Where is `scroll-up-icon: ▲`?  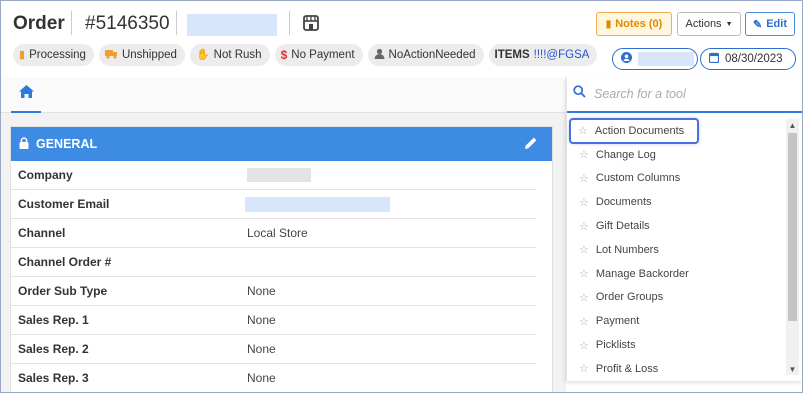
scroll-up-icon: ▲ is located at coordinates (792, 125).